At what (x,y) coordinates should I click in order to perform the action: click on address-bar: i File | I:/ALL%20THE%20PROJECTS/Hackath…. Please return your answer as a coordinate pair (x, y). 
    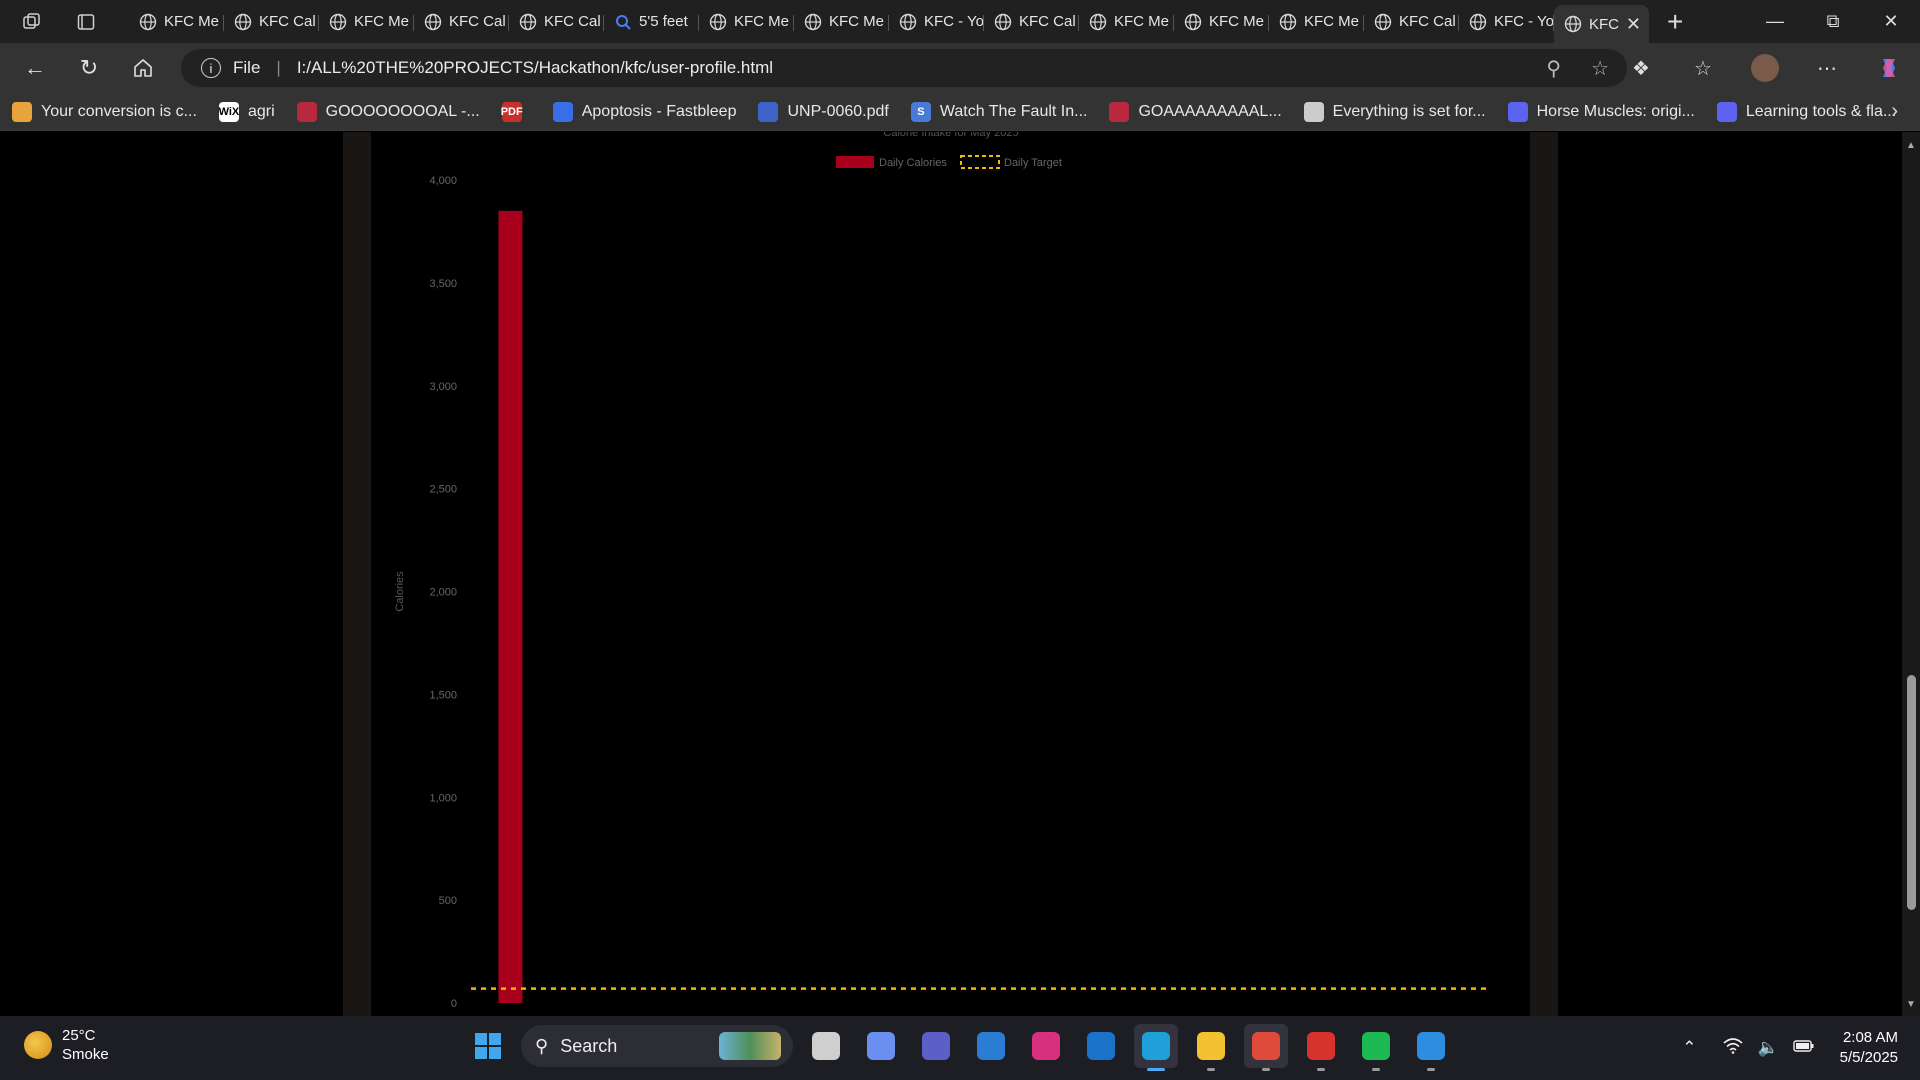
    Looking at the image, I should click on (904, 68).